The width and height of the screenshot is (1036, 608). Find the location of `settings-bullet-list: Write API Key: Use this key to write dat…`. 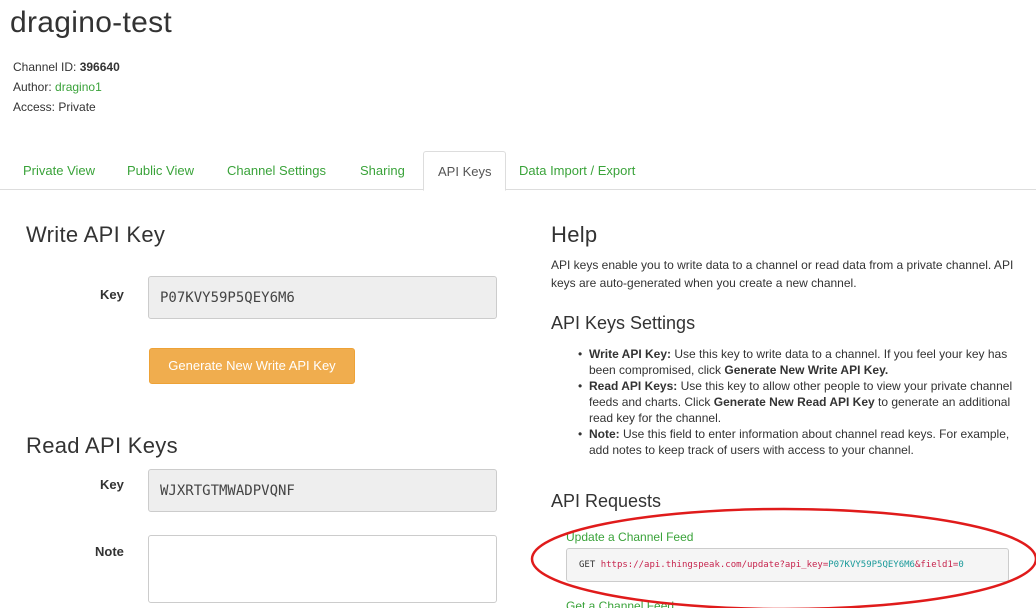

settings-bullet-list: Write API Key: Use this key to write dat… is located at coordinates (802, 402).